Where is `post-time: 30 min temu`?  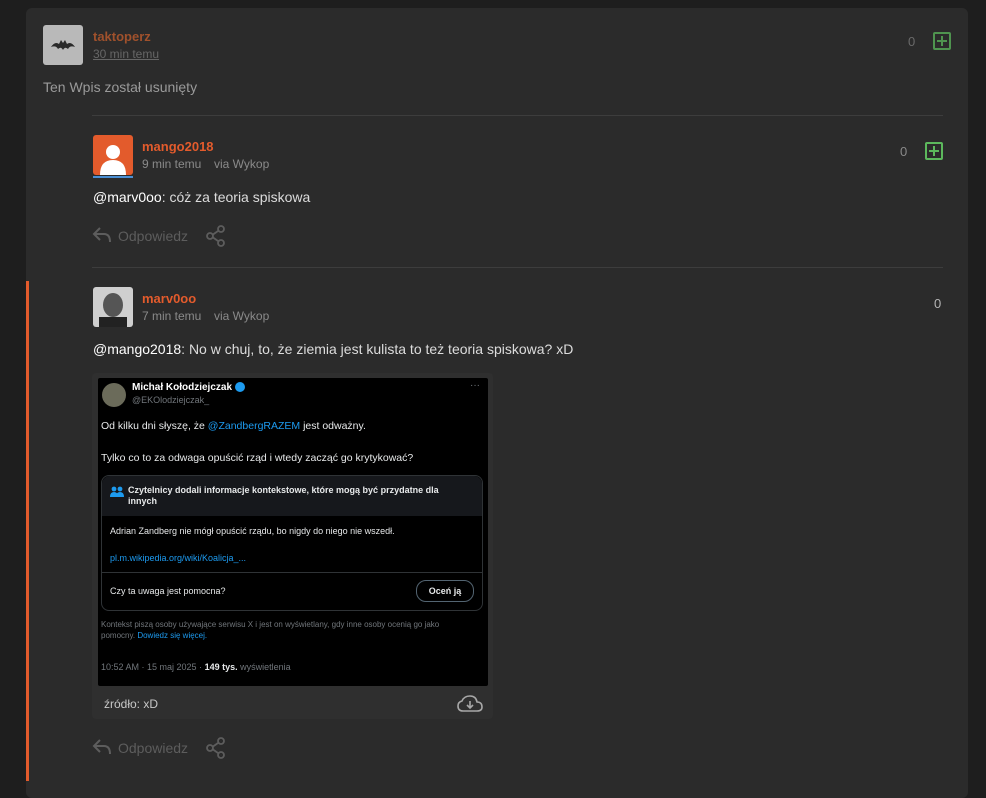 post-time: 30 min temu is located at coordinates (126, 54).